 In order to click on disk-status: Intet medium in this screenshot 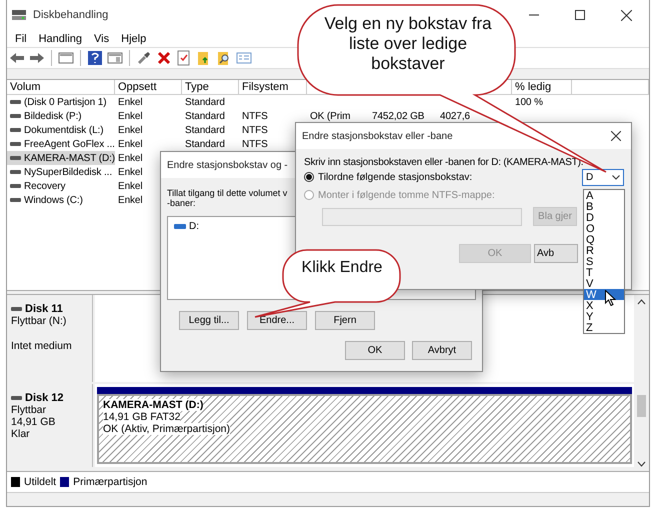, I will do `click(42, 346)`.